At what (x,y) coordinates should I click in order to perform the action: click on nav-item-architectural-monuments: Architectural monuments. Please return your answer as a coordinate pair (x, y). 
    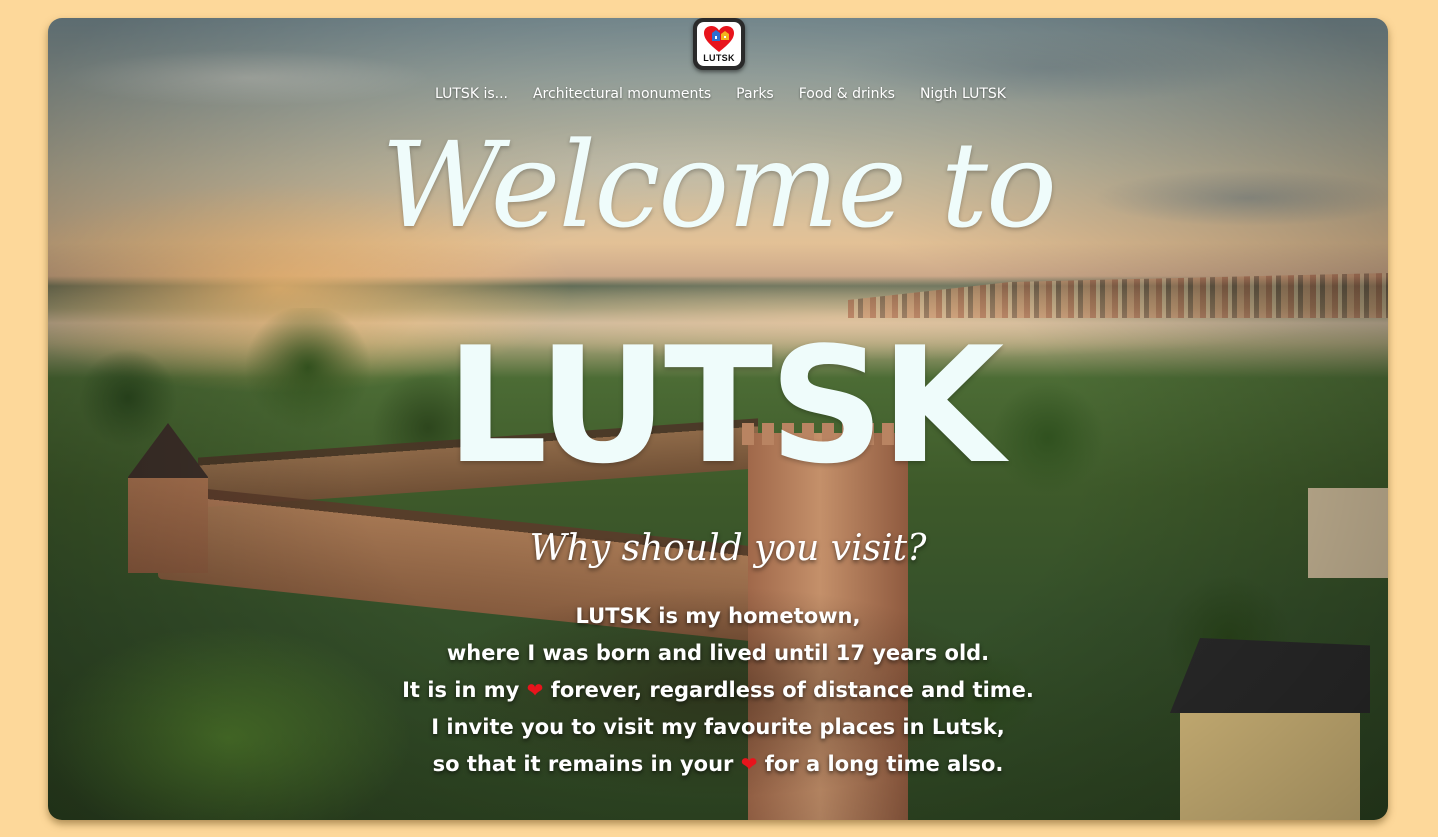
    Looking at the image, I should click on (622, 94).